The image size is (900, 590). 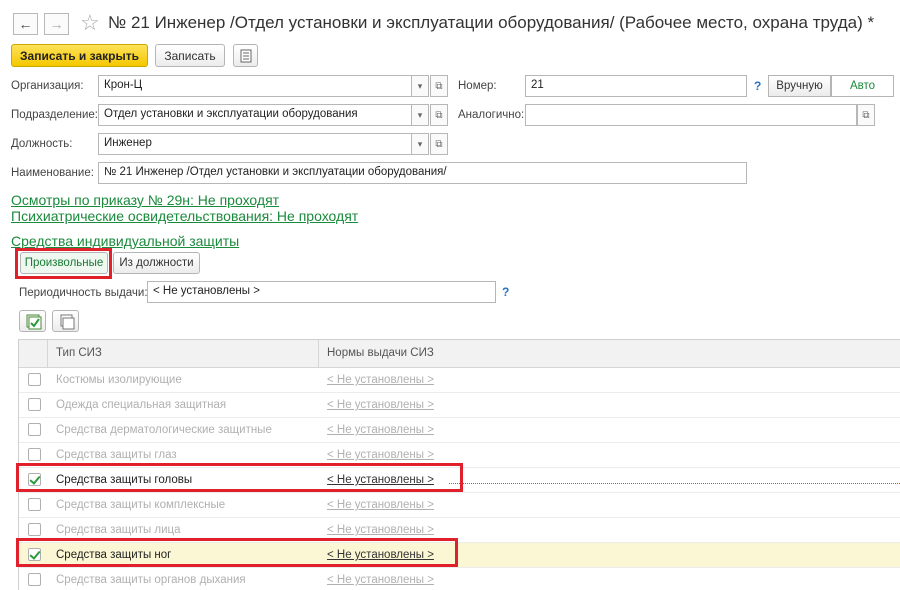 What do you see at coordinates (799, 86) in the screenshot?
I see `number-mode-manual-button: Вручную` at bounding box center [799, 86].